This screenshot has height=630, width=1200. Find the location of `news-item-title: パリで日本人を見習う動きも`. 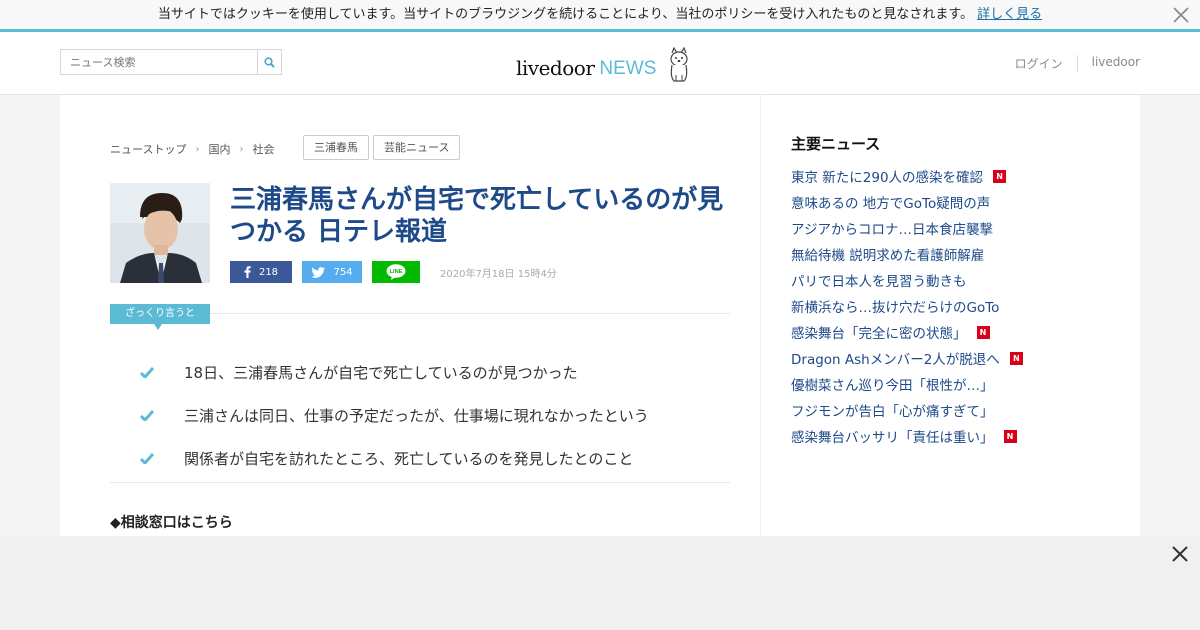

news-item-title: パリで日本人を見習う動きも is located at coordinates (879, 280).